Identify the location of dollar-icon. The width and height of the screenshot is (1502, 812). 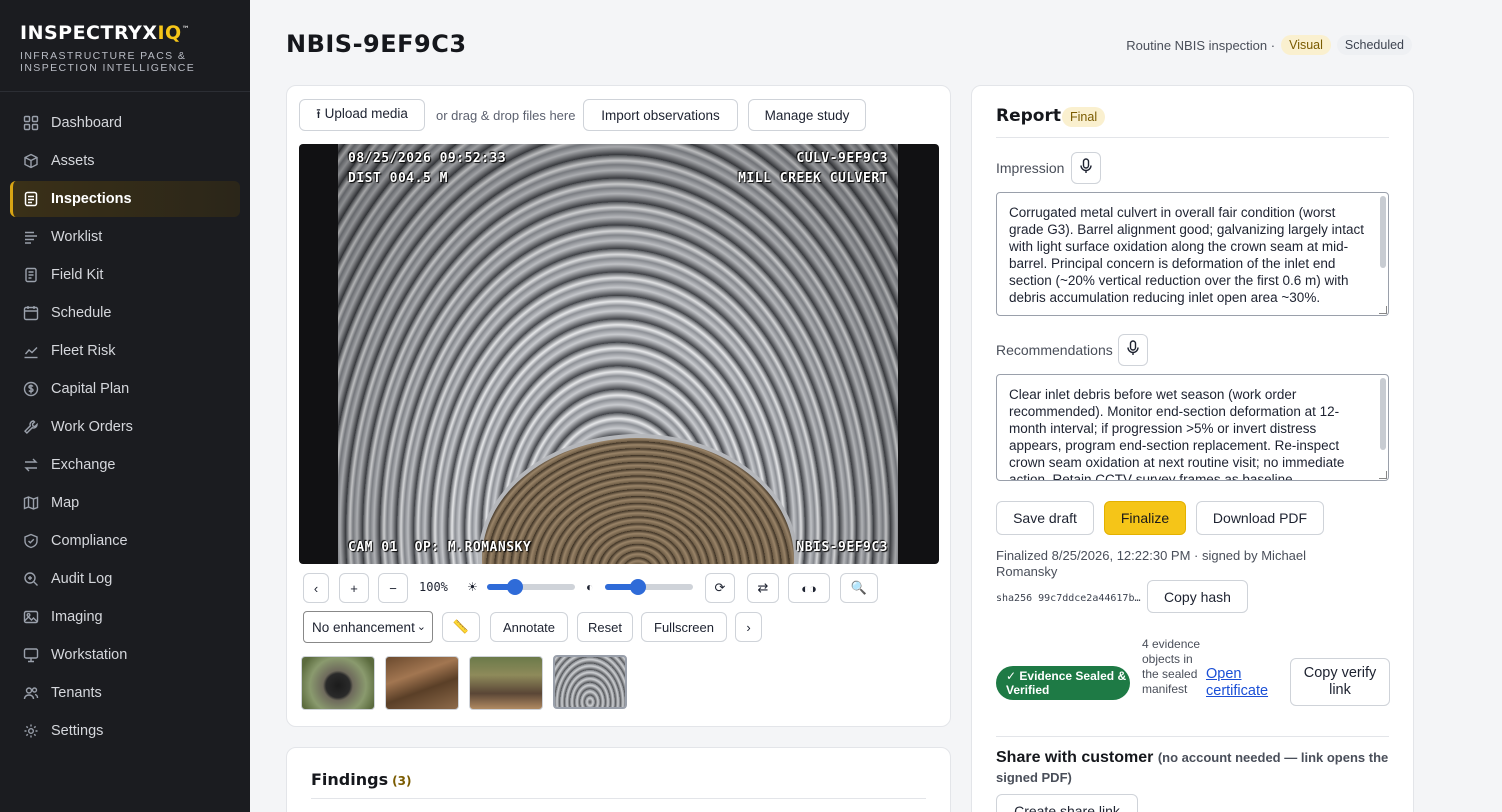
(31, 389).